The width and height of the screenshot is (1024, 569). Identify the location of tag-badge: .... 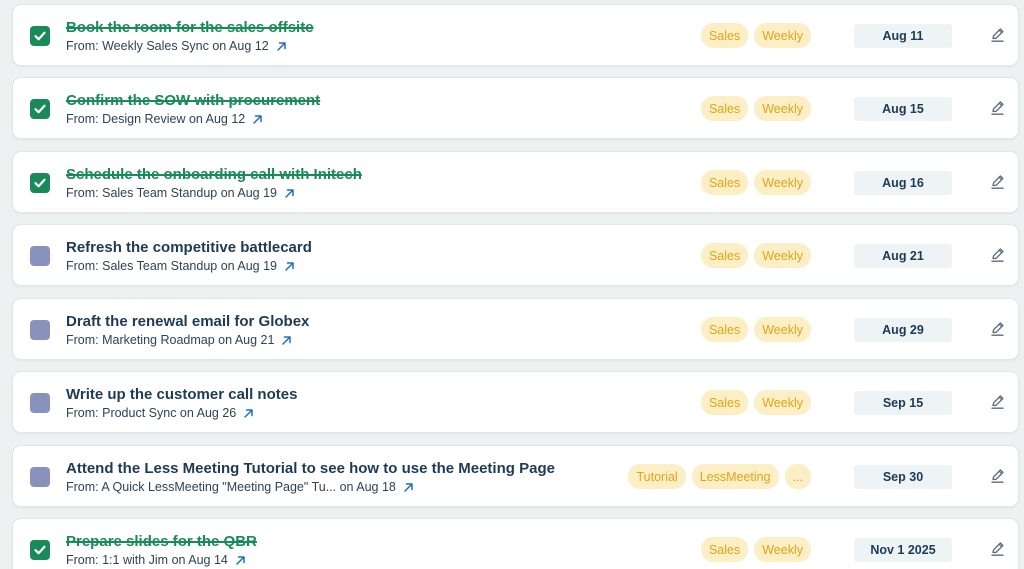
(797, 476).